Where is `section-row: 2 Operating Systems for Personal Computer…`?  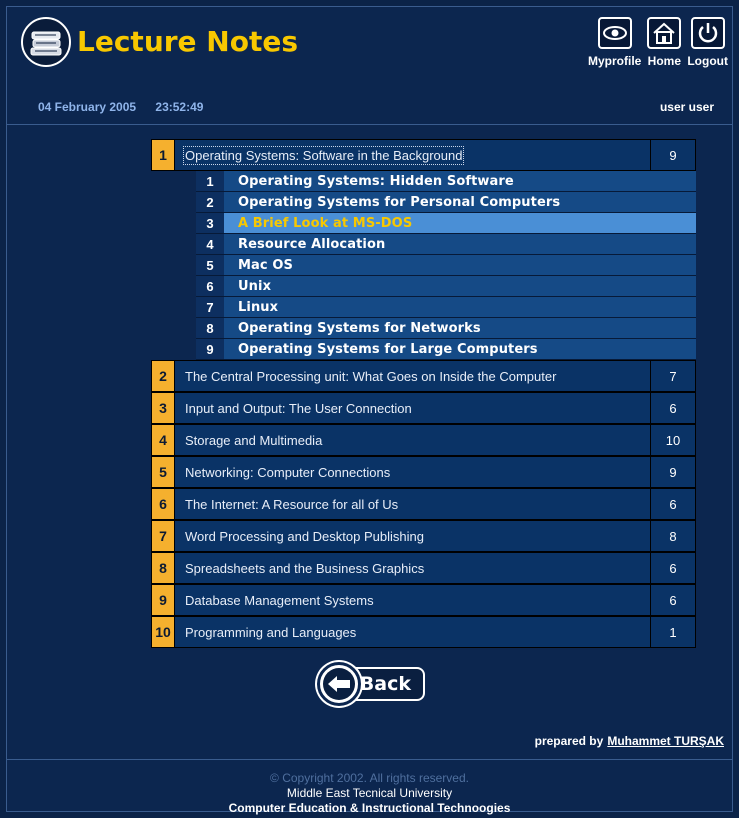
section-row: 2 Operating Systems for Personal Computer… is located at coordinates (446, 202).